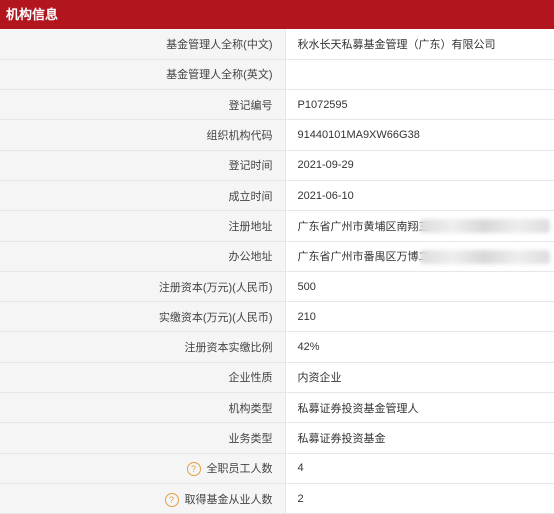 The image size is (554, 514). I want to click on row-label: 注册地址, so click(143, 226).